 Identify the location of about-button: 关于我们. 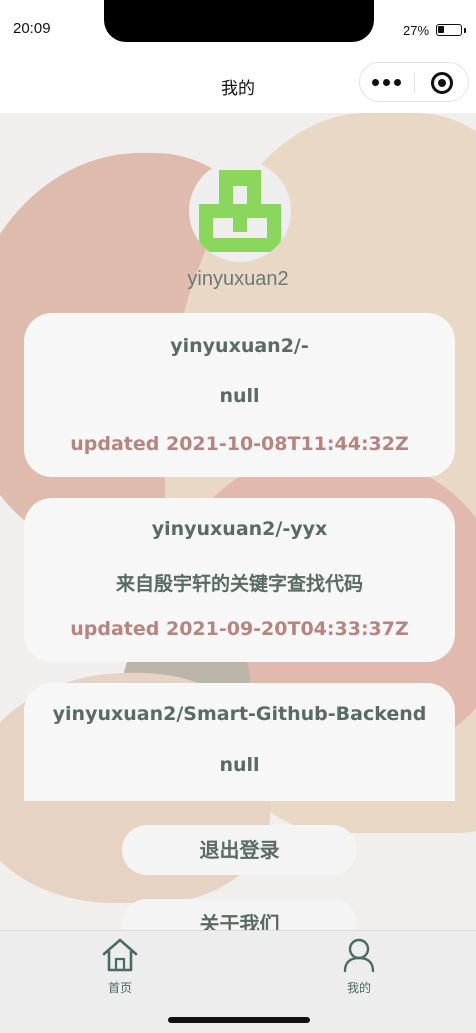
(239, 914).